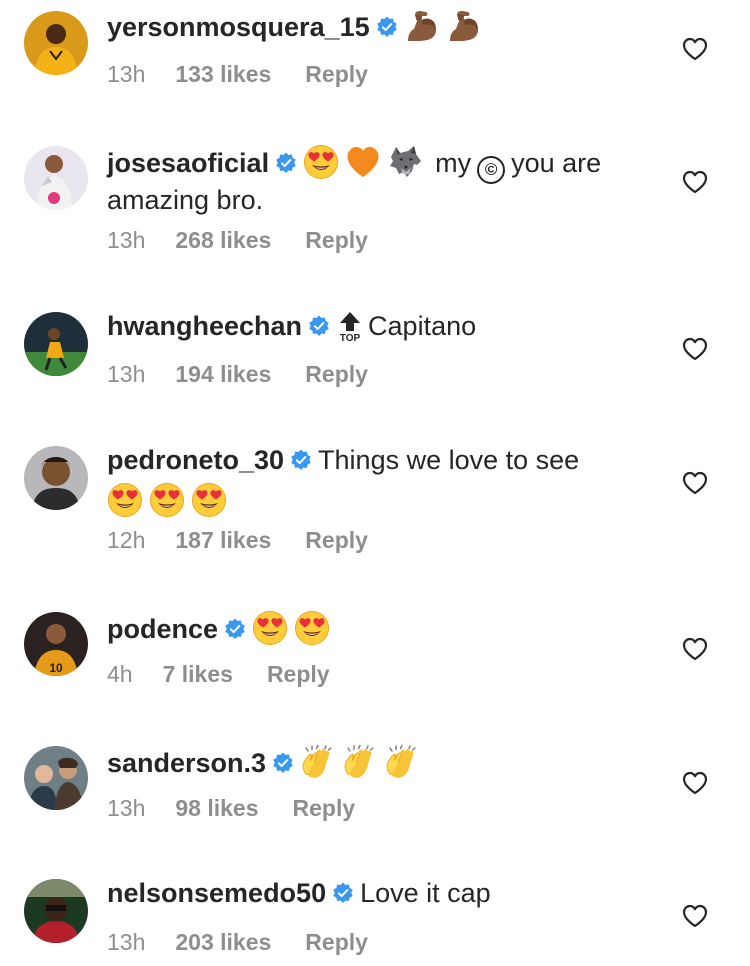 The width and height of the screenshot is (750, 966). What do you see at coordinates (216, 808) in the screenshot?
I see `likes-count: 98 likes` at bounding box center [216, 808].